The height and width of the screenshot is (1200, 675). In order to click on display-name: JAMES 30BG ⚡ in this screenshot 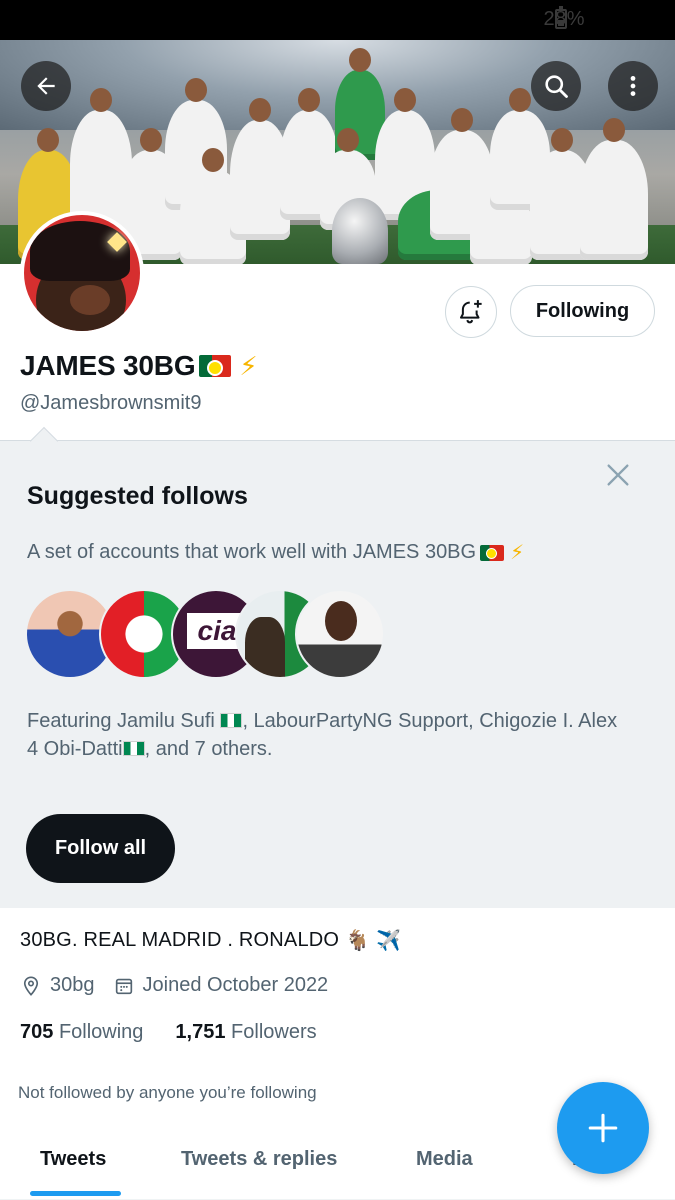, I will do `click(139, 366)`.